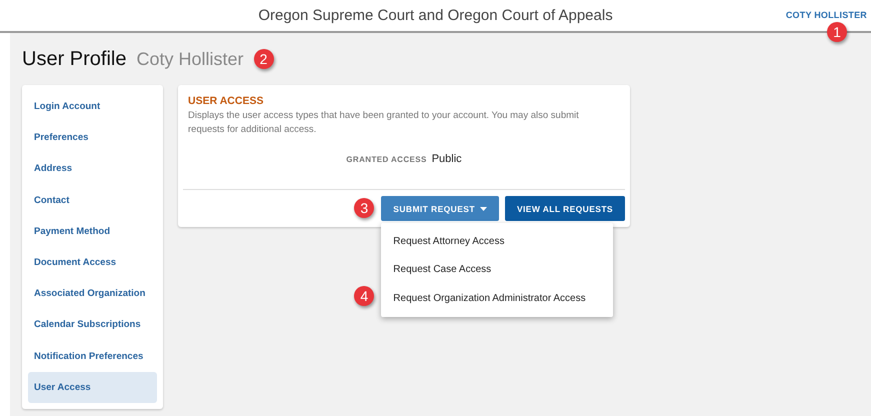  I want to click on callout-badge: 1, so click(837, 32).